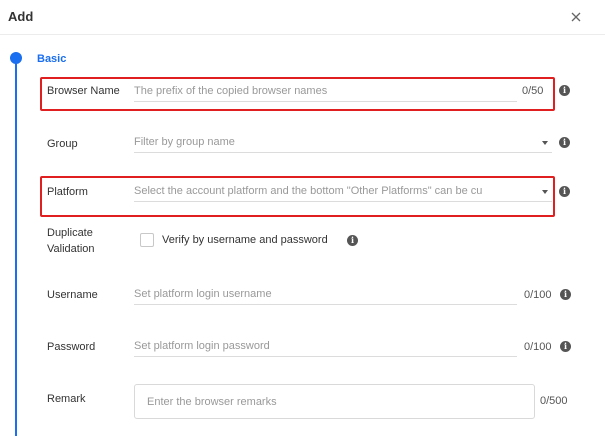  Describe the element at coordinates (71, 347) in the screenshot. I see `password-label: Password` at that location.